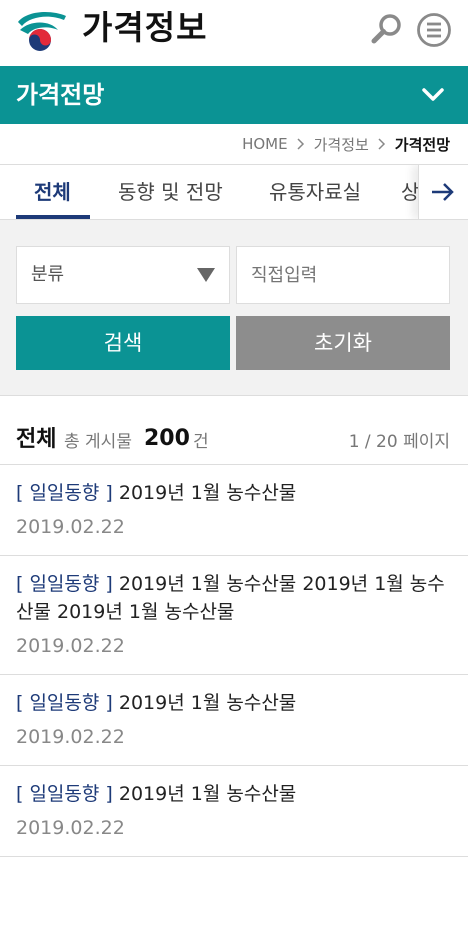 The image size is (468, 950). What do you see at coordinates (42, 31) in the screenshot?
I see `government-logo-icon` at bounding box center [42, 31].